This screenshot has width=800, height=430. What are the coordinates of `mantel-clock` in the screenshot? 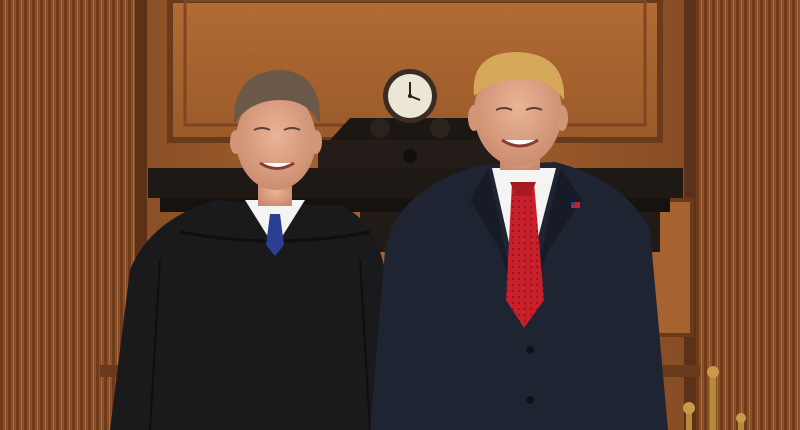 It's located at (410, 96).